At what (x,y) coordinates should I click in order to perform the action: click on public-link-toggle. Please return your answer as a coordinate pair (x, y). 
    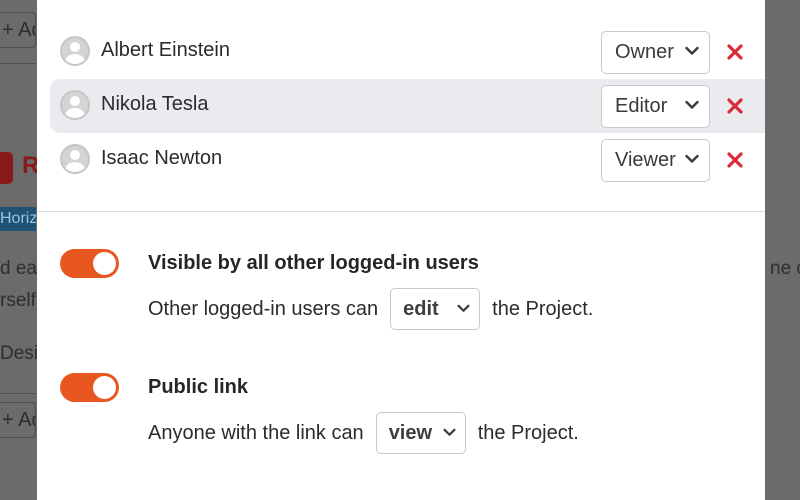
    Looking at the image, I should click on (89, 387).